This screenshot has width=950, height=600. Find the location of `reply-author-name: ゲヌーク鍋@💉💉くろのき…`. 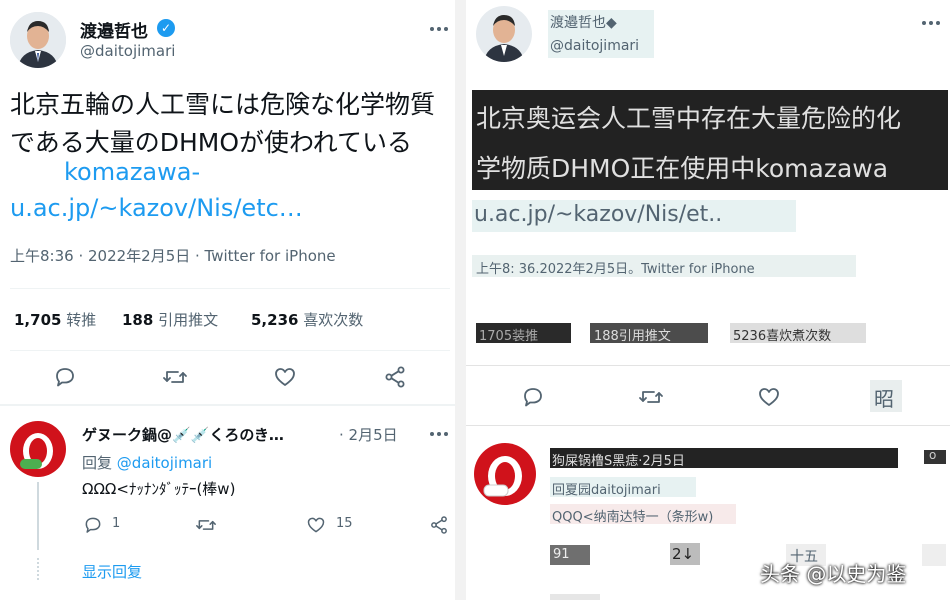

reply-author-name: ゲヌーク鍋@💉💉くろのき… is located at coordinates (183, 434).